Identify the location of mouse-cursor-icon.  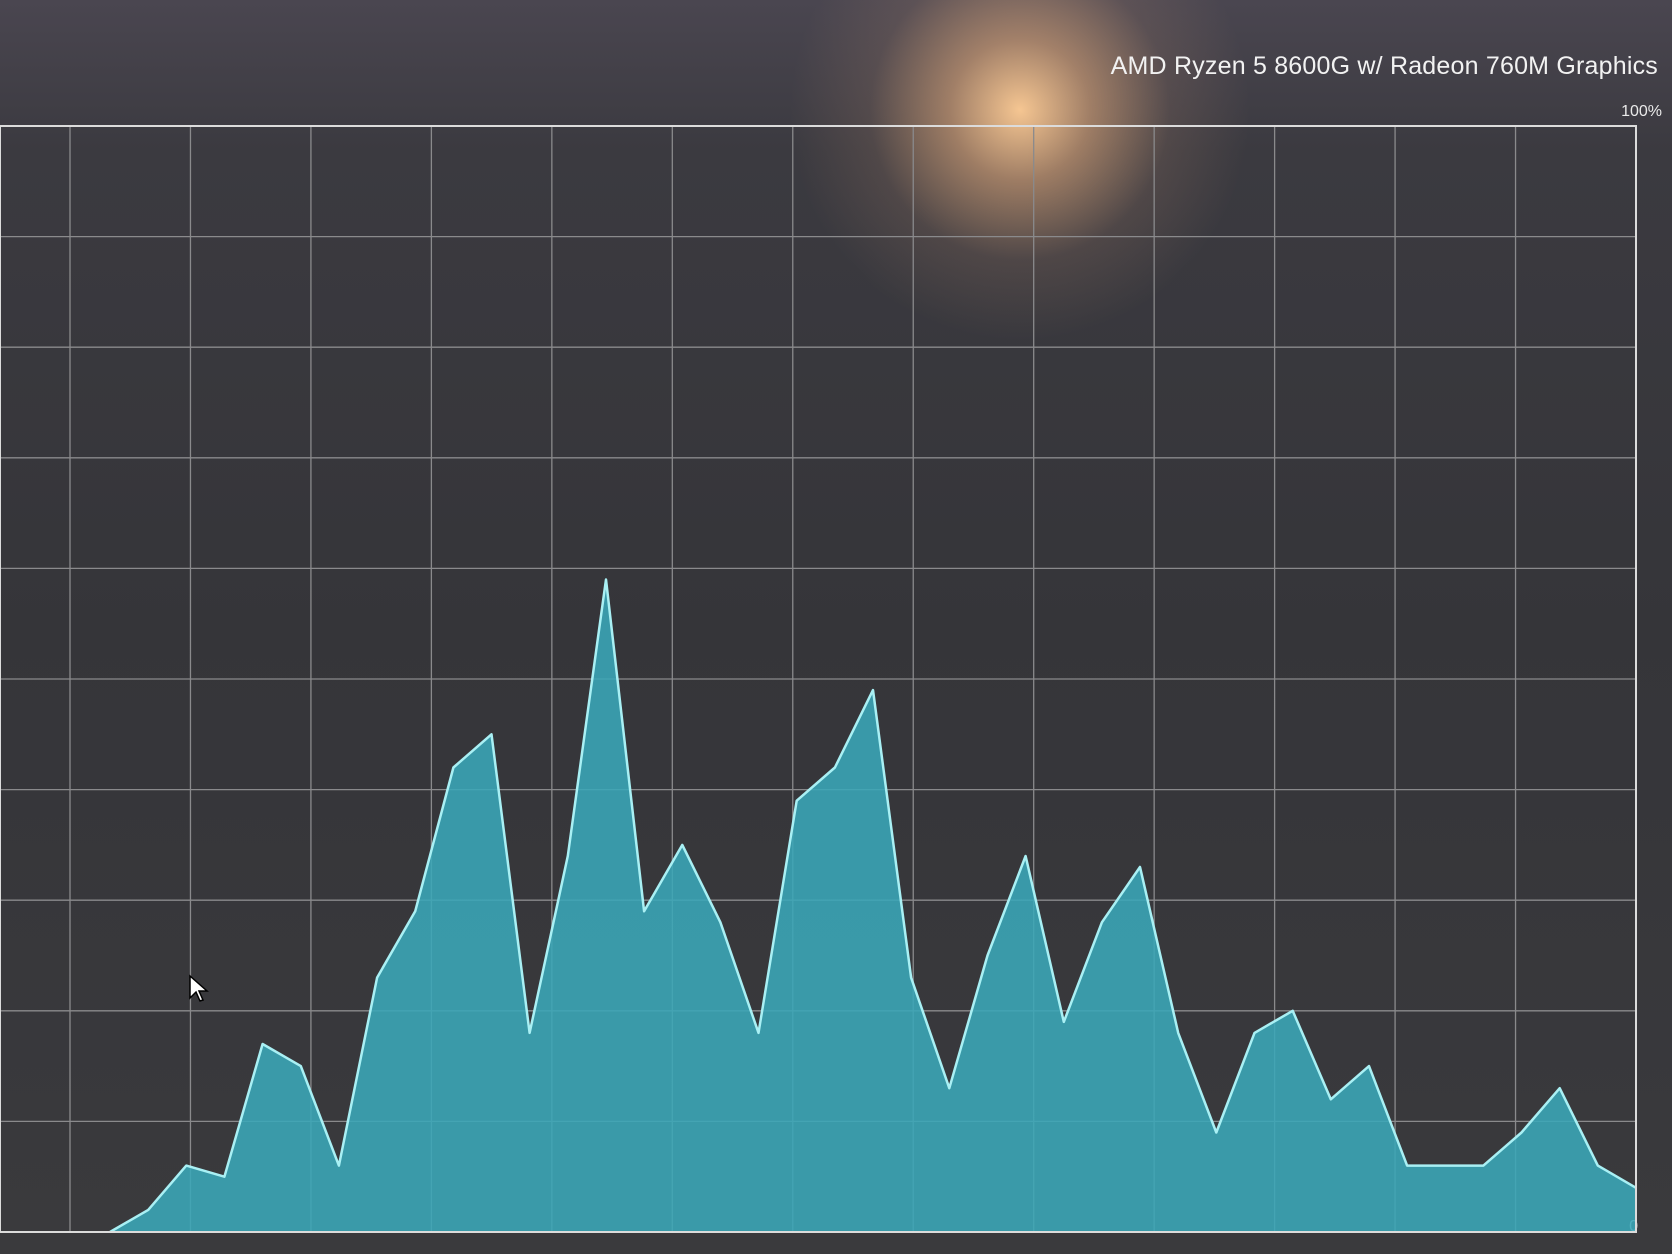
(199, 988).